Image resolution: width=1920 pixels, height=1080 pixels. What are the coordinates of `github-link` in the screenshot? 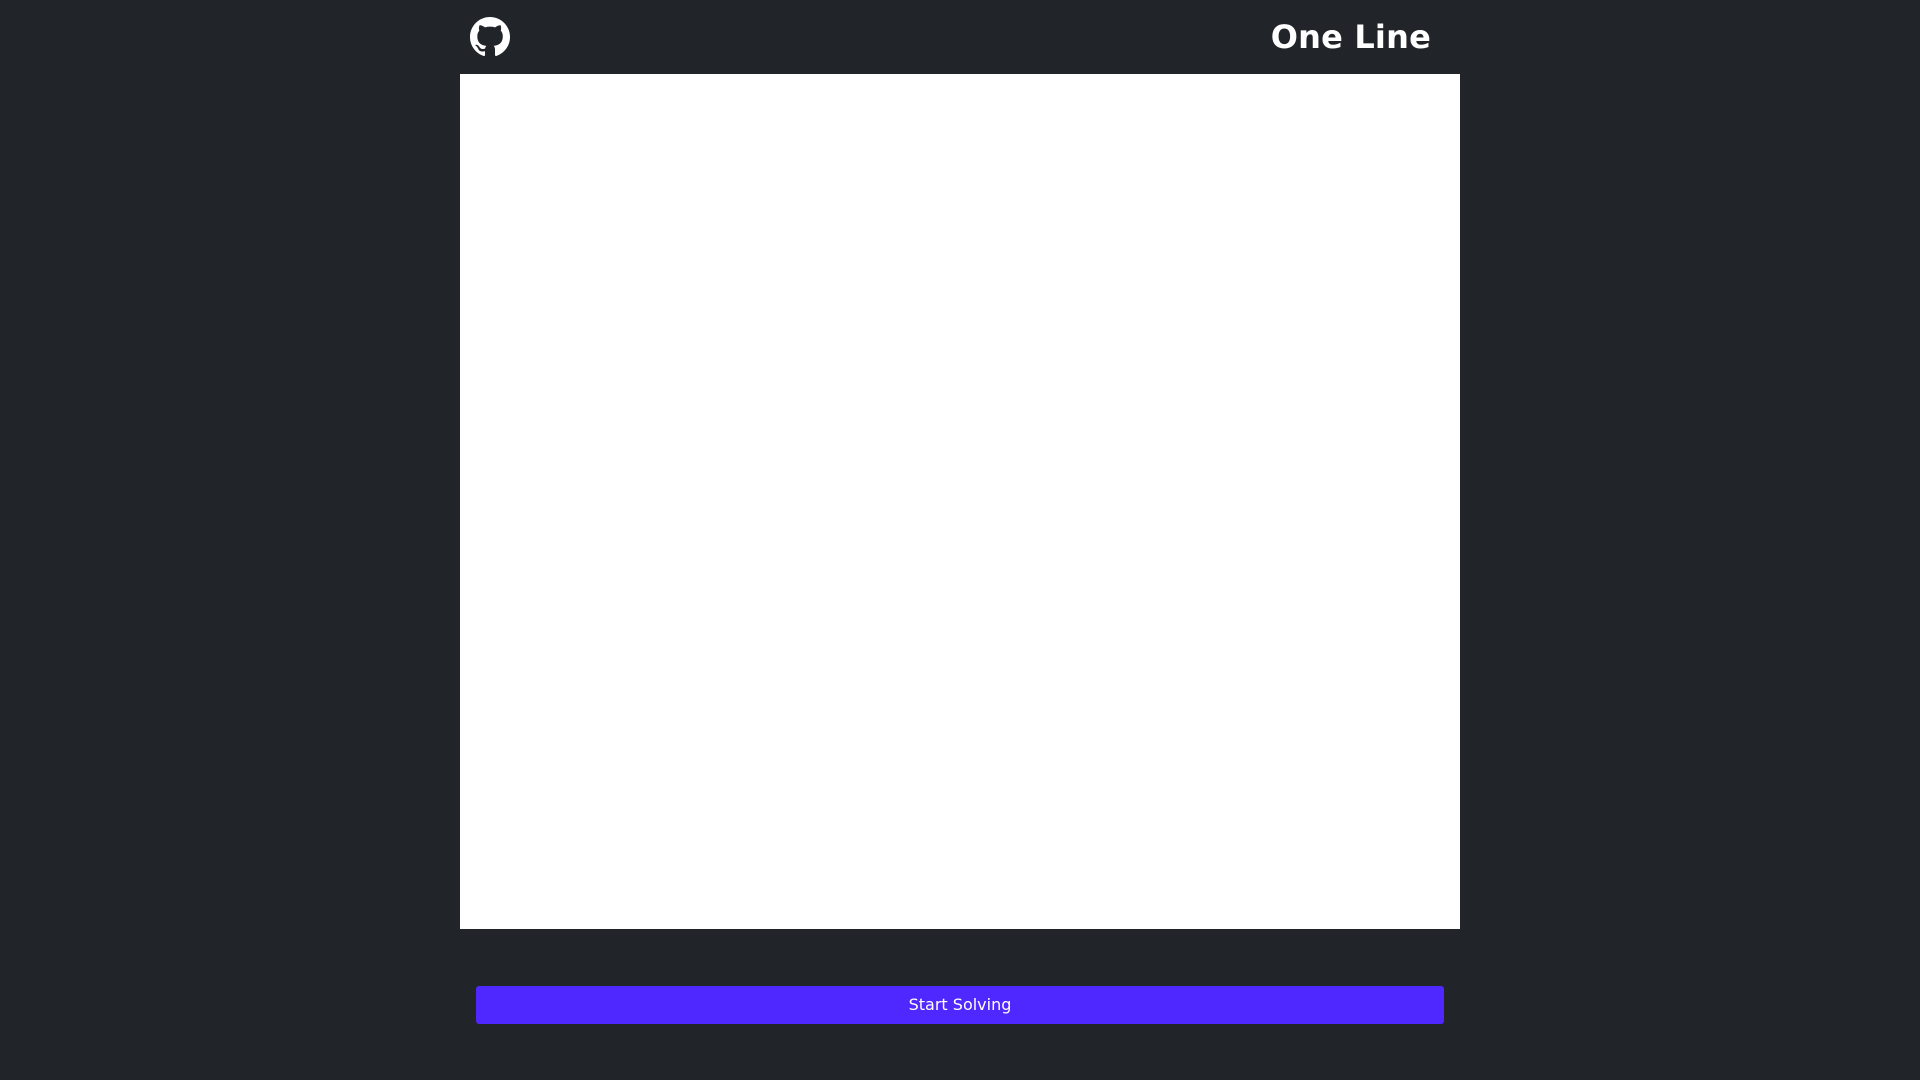 It's located at (490, 37).